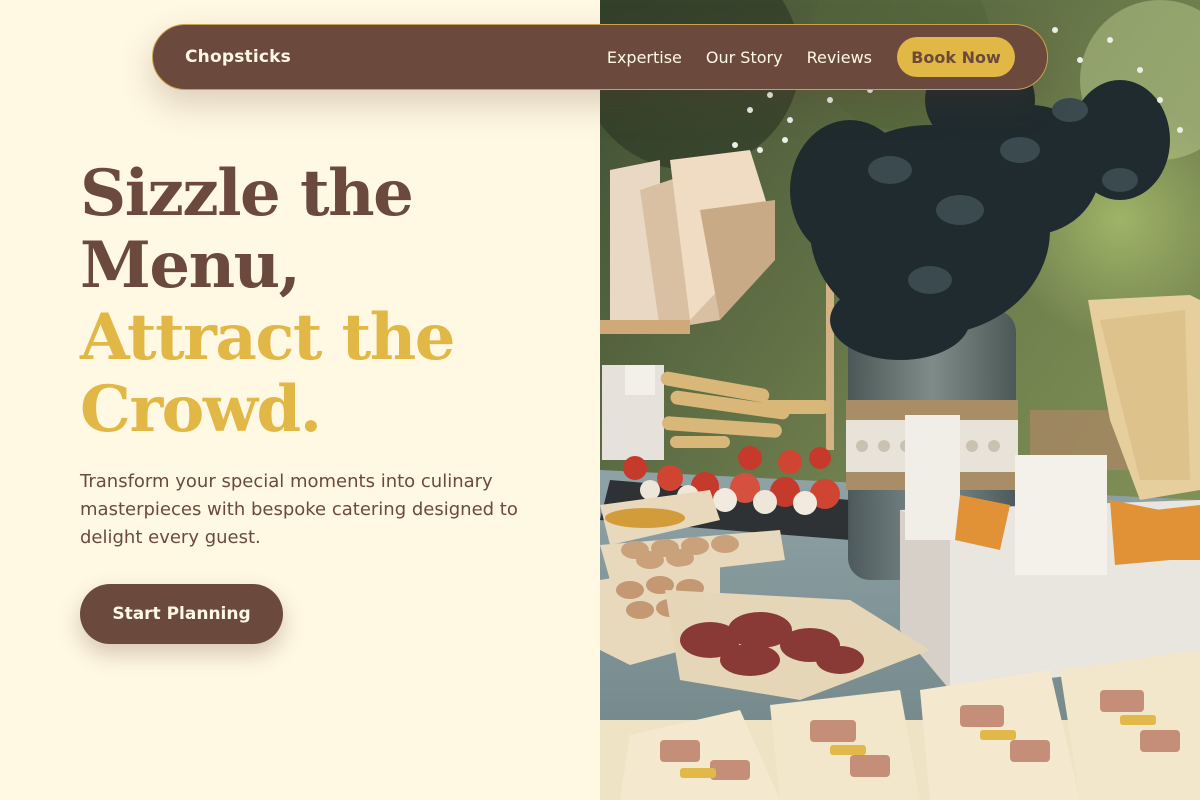  What do you see at coordinates (247, 193) in the screenshot?
I see `hero-title-line-1: Sizzle the` at bounding box center [247, 193].